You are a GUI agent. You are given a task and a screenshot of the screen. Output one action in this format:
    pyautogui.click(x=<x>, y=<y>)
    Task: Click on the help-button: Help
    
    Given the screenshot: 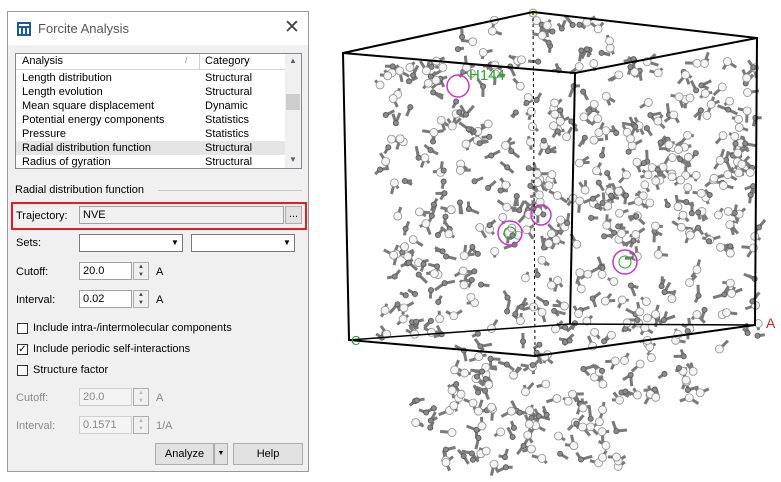 What is the action you would take?
    pyautogui.click(x=268, y=454)
    